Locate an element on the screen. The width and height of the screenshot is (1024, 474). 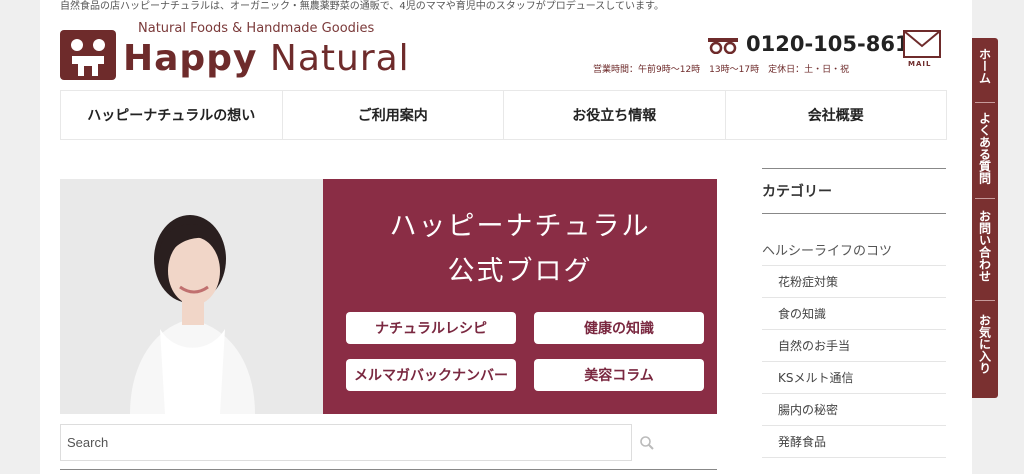
side-tab-favorites: お気に入り is located at coordinates (985, 344).